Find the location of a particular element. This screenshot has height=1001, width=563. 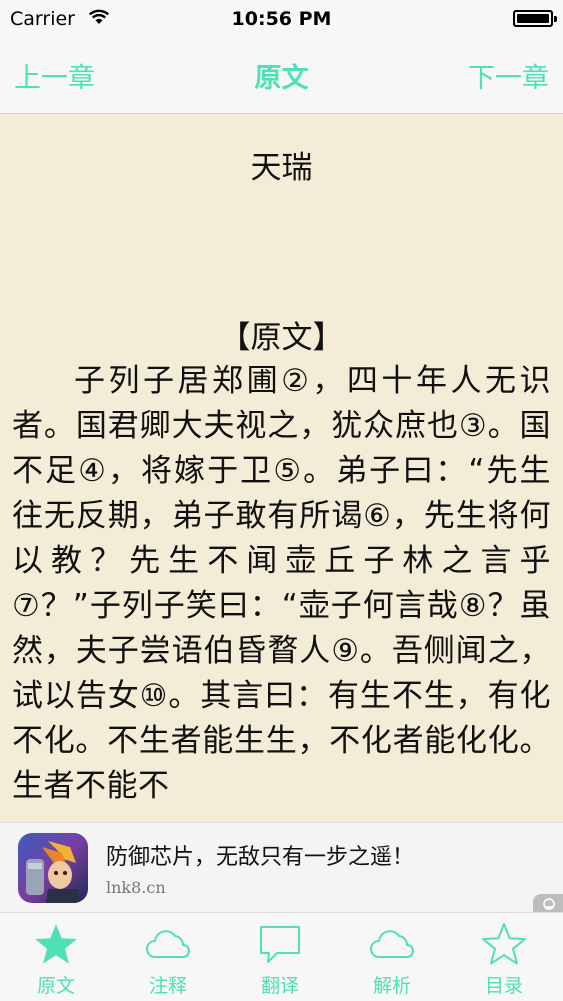

battery-icon is located at coordinates (535, 18).